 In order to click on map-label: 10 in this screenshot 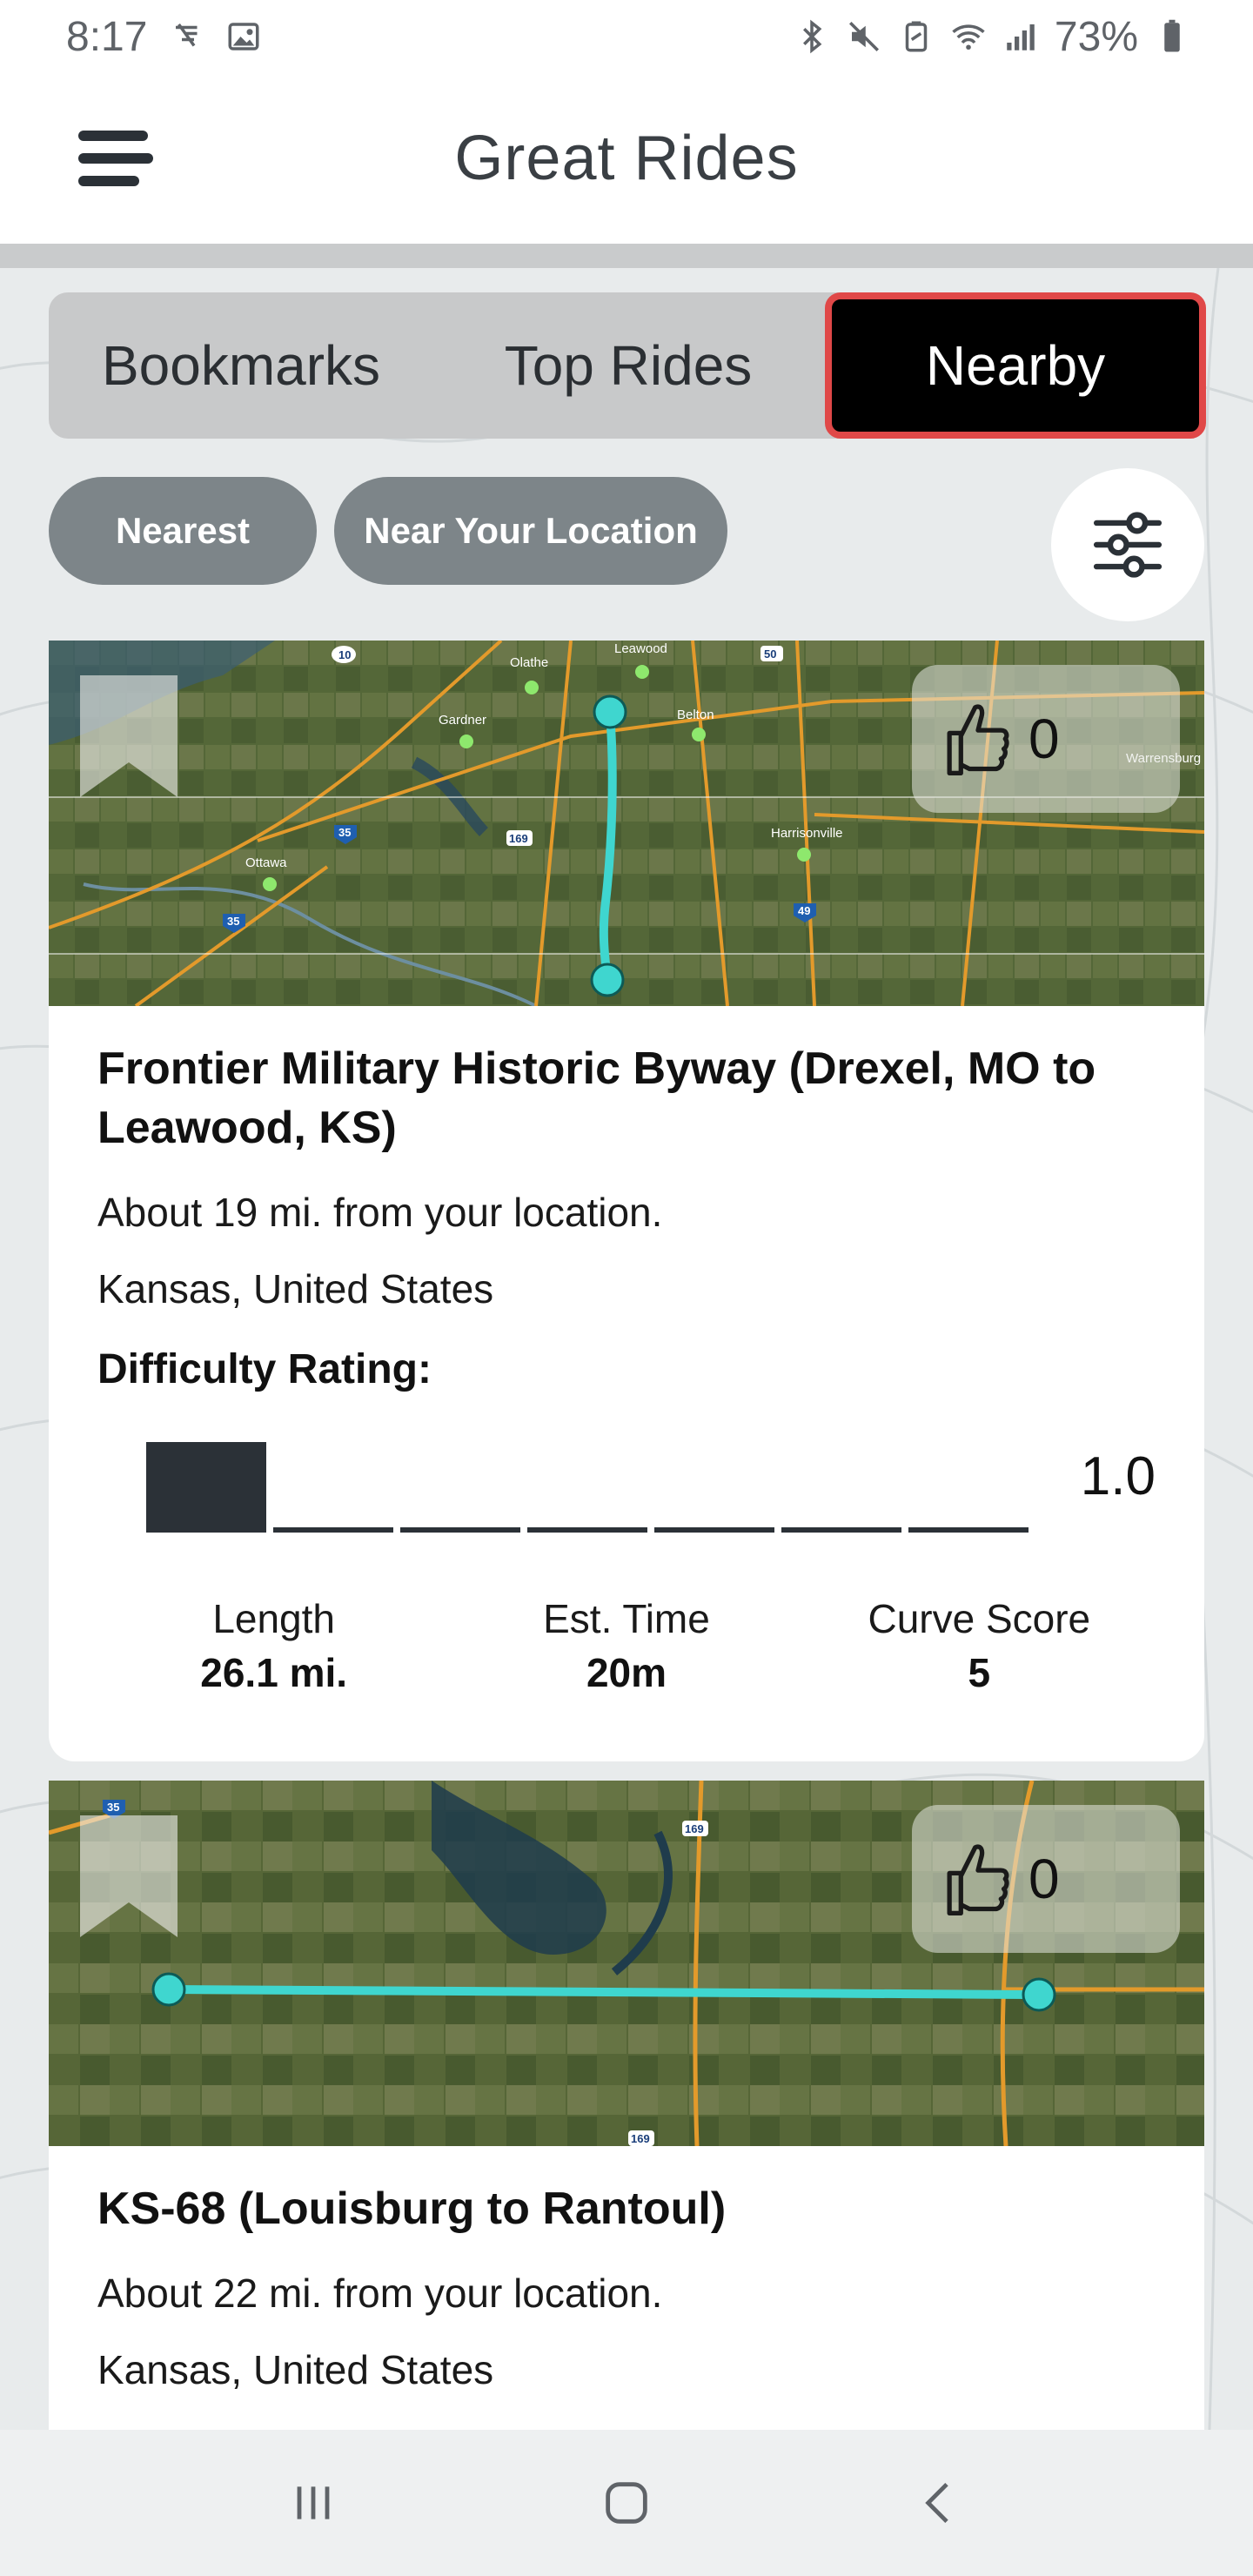, I will do `click(344, 654)`.